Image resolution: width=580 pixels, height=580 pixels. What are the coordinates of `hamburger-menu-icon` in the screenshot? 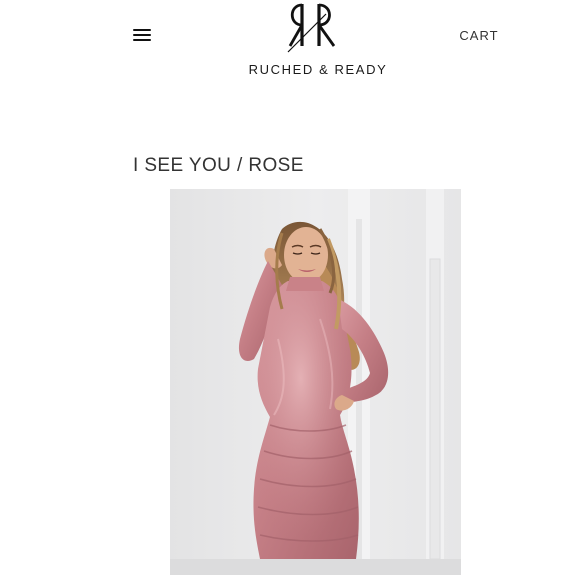 It's located at (142, 35).